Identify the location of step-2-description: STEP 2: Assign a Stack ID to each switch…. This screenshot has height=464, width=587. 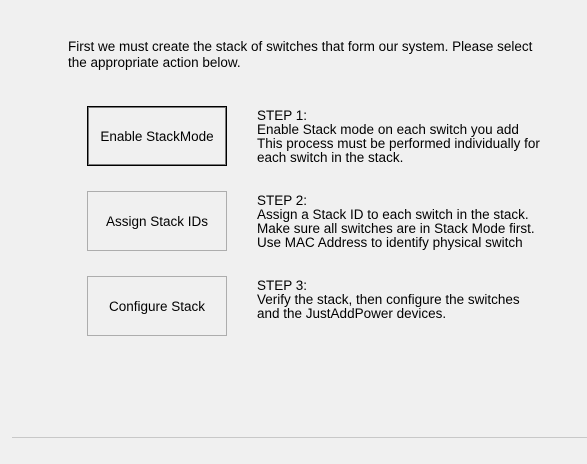
(417, 222).